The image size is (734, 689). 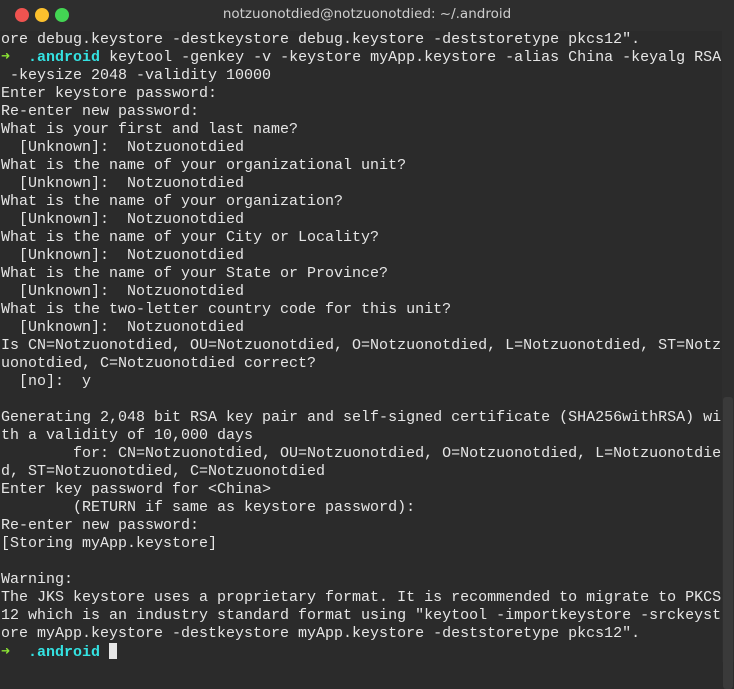 What do you see at coordinates (361, 382) in the screenshot?
I see `terminal-line: [no]: y` at bounding box center [361, 382].